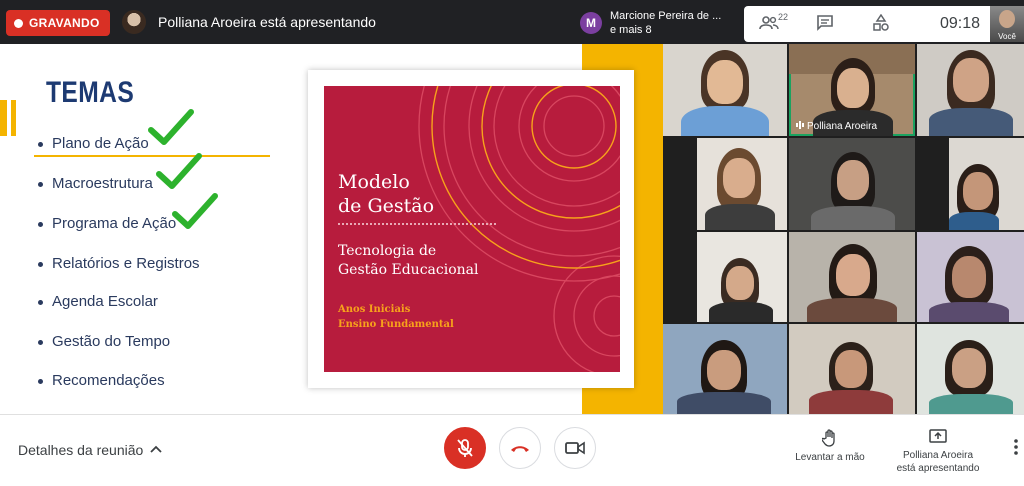  I want to click on presenter-avatar, so click(134, 22).